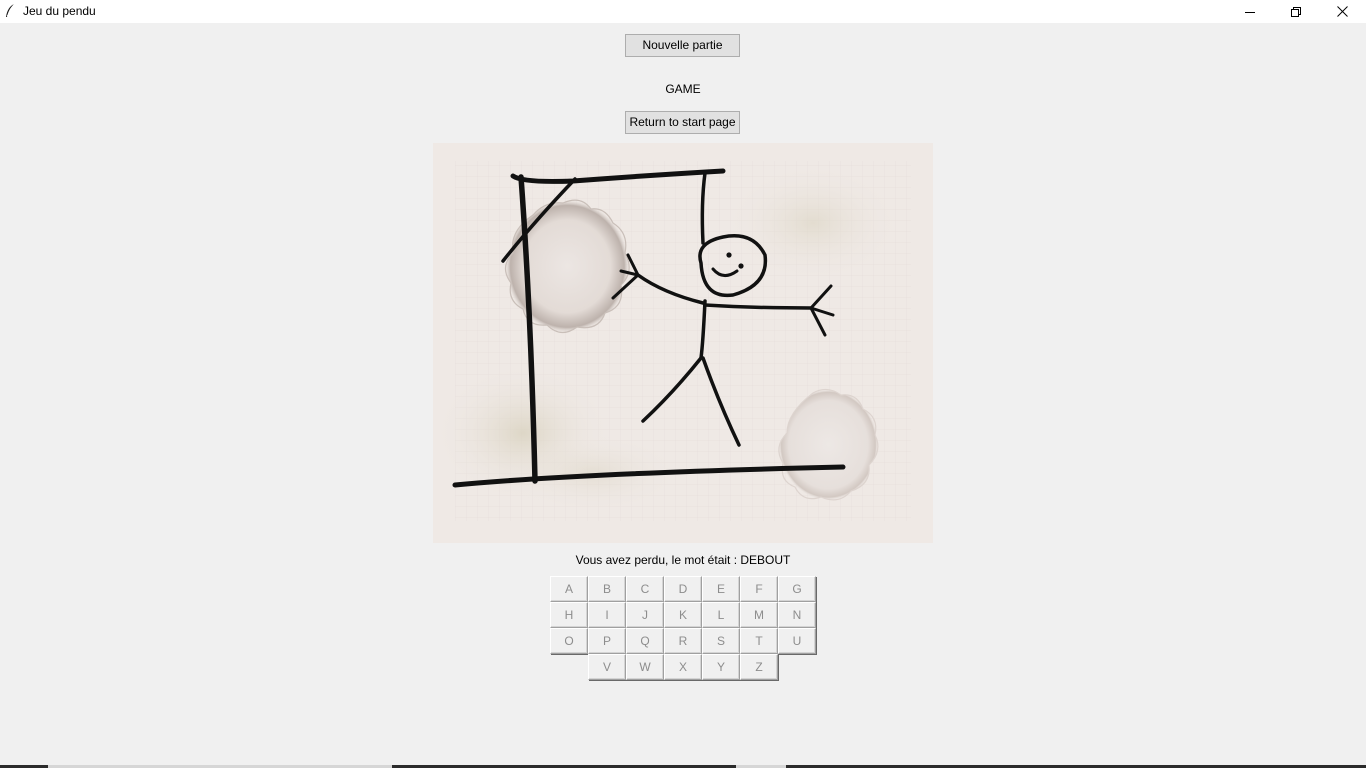 Image resolution: width=1366 pixels, height=768 pixels. I want to click on letter-button-r: R, so click(683, 641).